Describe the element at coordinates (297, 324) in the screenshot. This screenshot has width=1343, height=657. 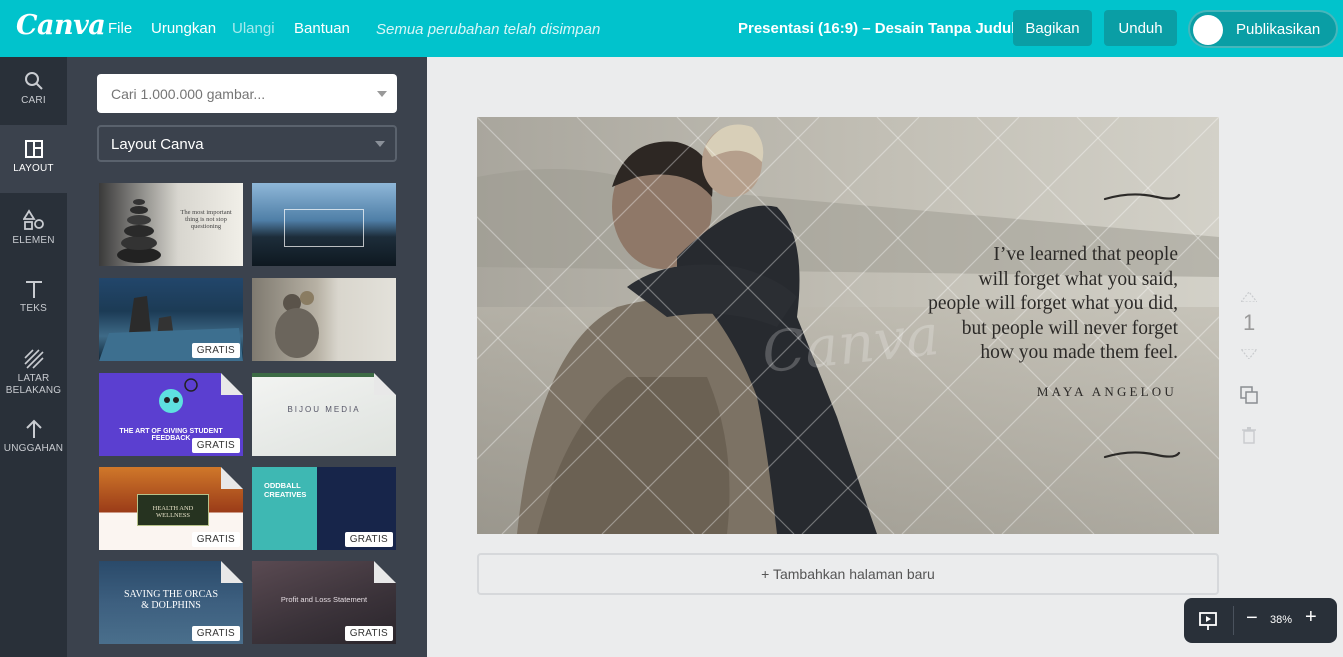
I see `family-image` at that location.